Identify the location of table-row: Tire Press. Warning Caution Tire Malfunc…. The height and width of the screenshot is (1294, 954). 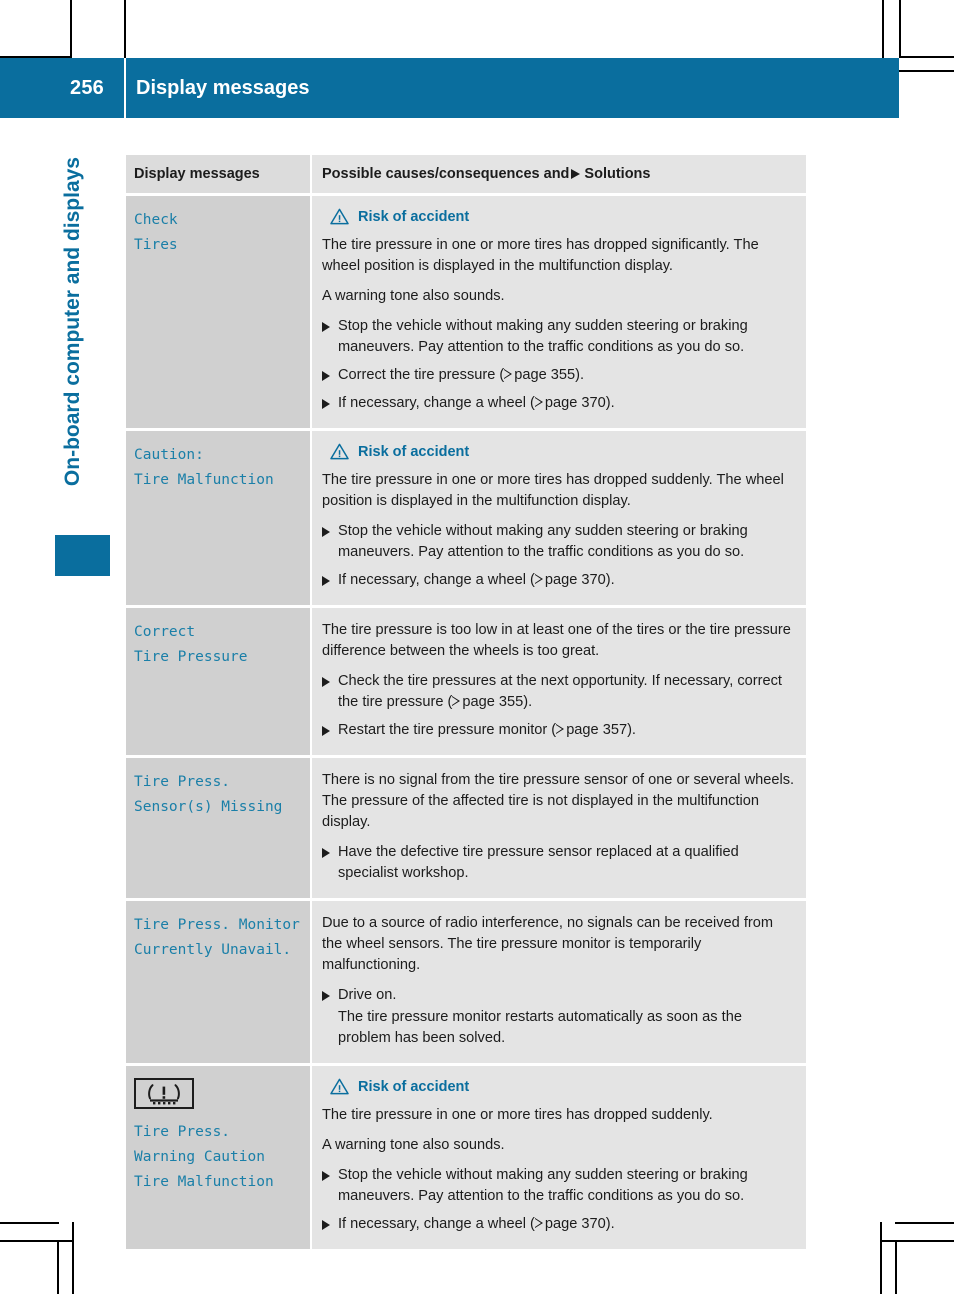
(466, 1157).